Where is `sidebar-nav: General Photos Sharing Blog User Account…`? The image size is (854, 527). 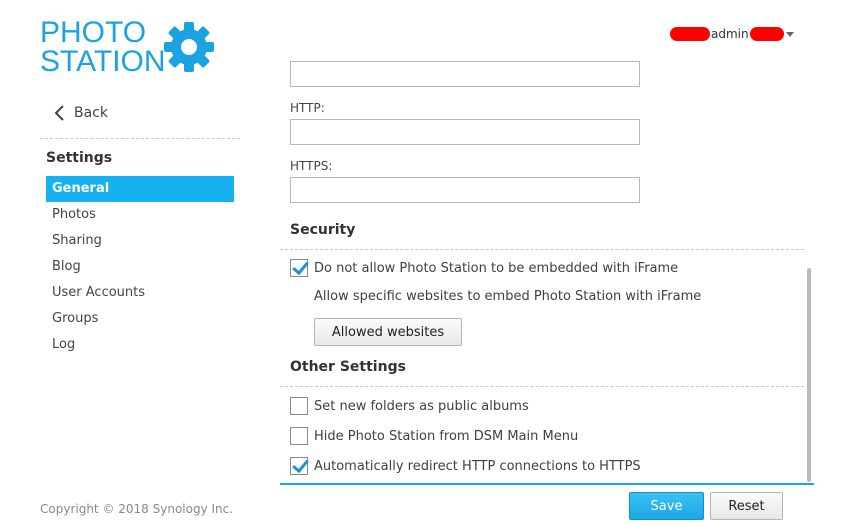 sidebar-nav: General Photos Sharing Blog User Account… is located at coordinates (140, 267).